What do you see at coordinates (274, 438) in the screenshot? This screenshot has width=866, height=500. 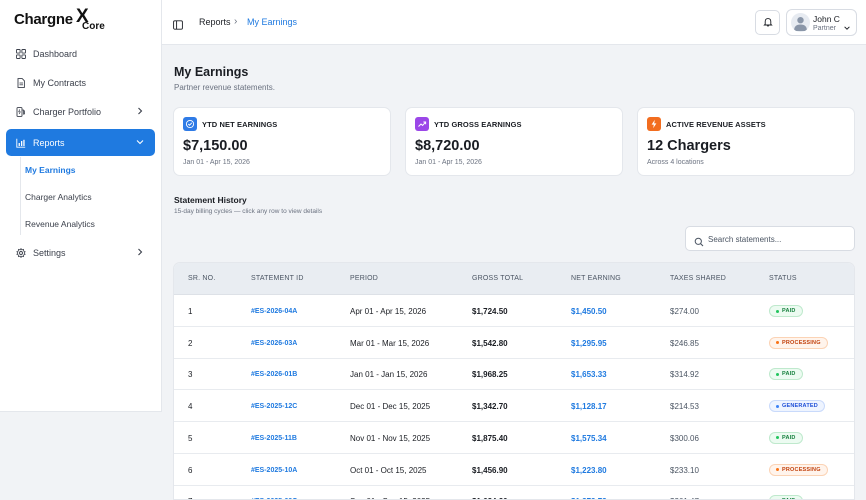 I see `row-statement-id: #ES-2025-11B` at bounding box center [274, 438].